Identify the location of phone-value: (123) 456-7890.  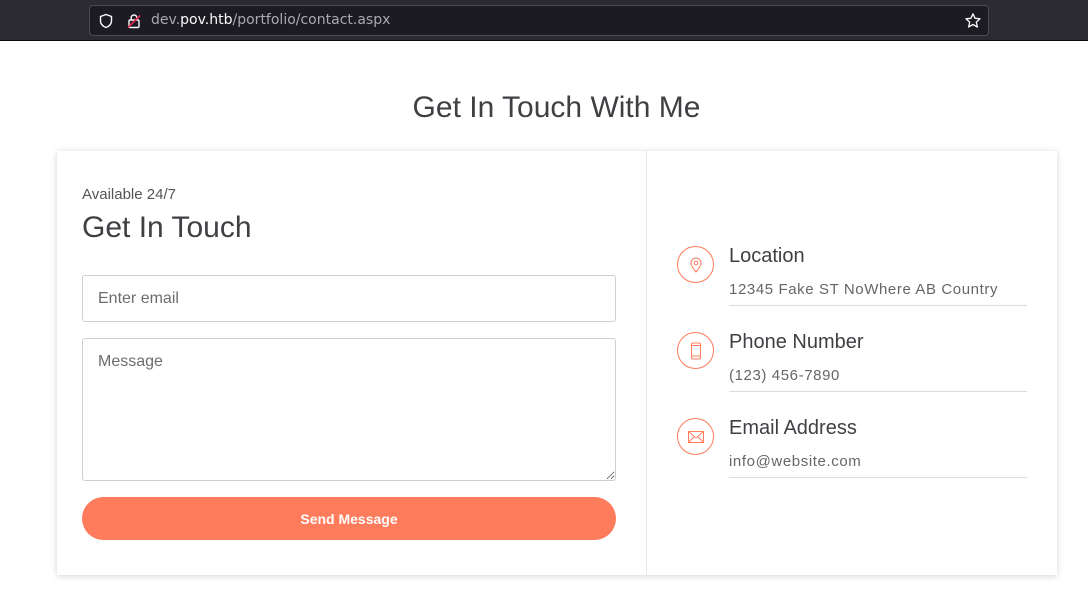
(784, 375).